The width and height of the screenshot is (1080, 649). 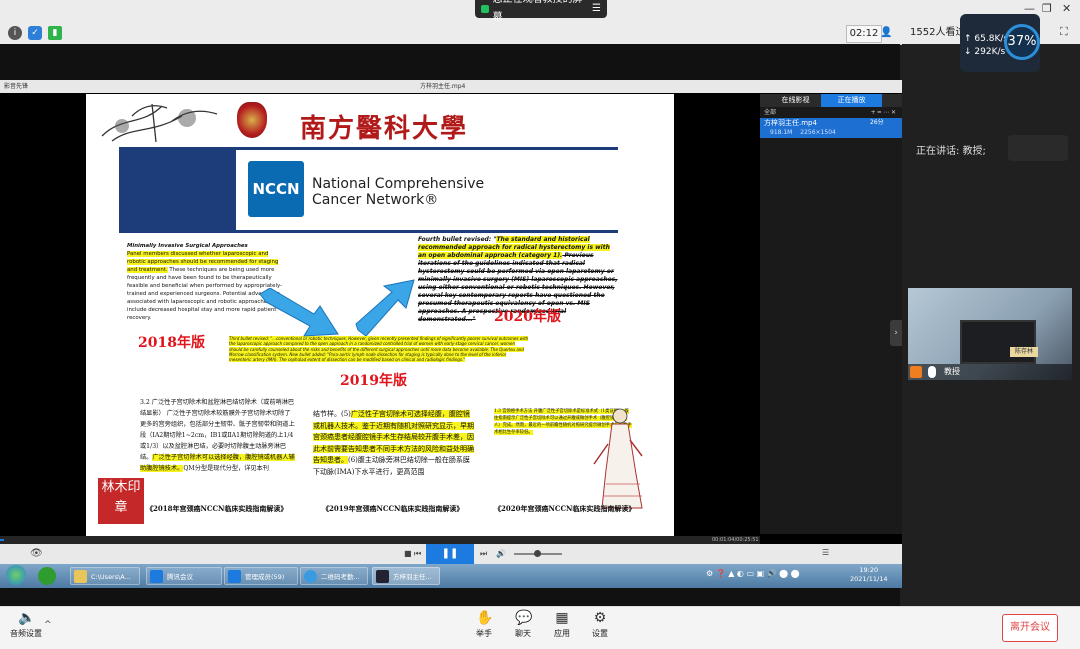 I want to click on members-app-icon, so click(x=234, y=576).